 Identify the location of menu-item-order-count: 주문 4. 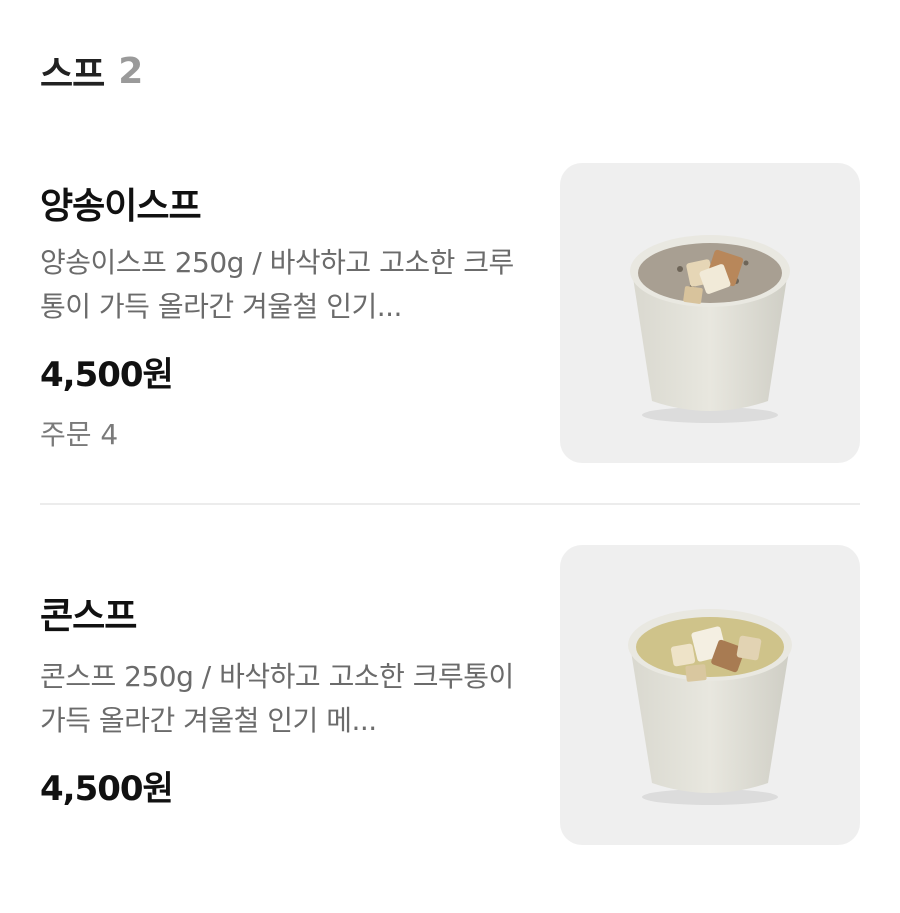
(79, 434).